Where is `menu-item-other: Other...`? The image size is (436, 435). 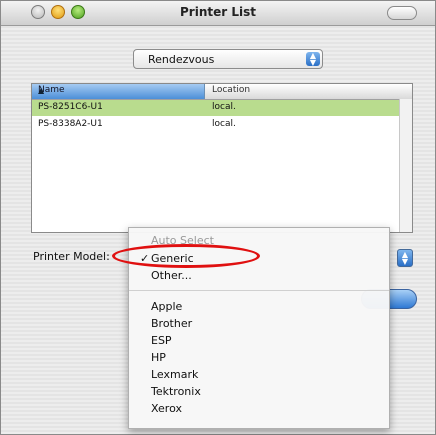
menu-item-other: Other... is located at coordinates (171, 275).